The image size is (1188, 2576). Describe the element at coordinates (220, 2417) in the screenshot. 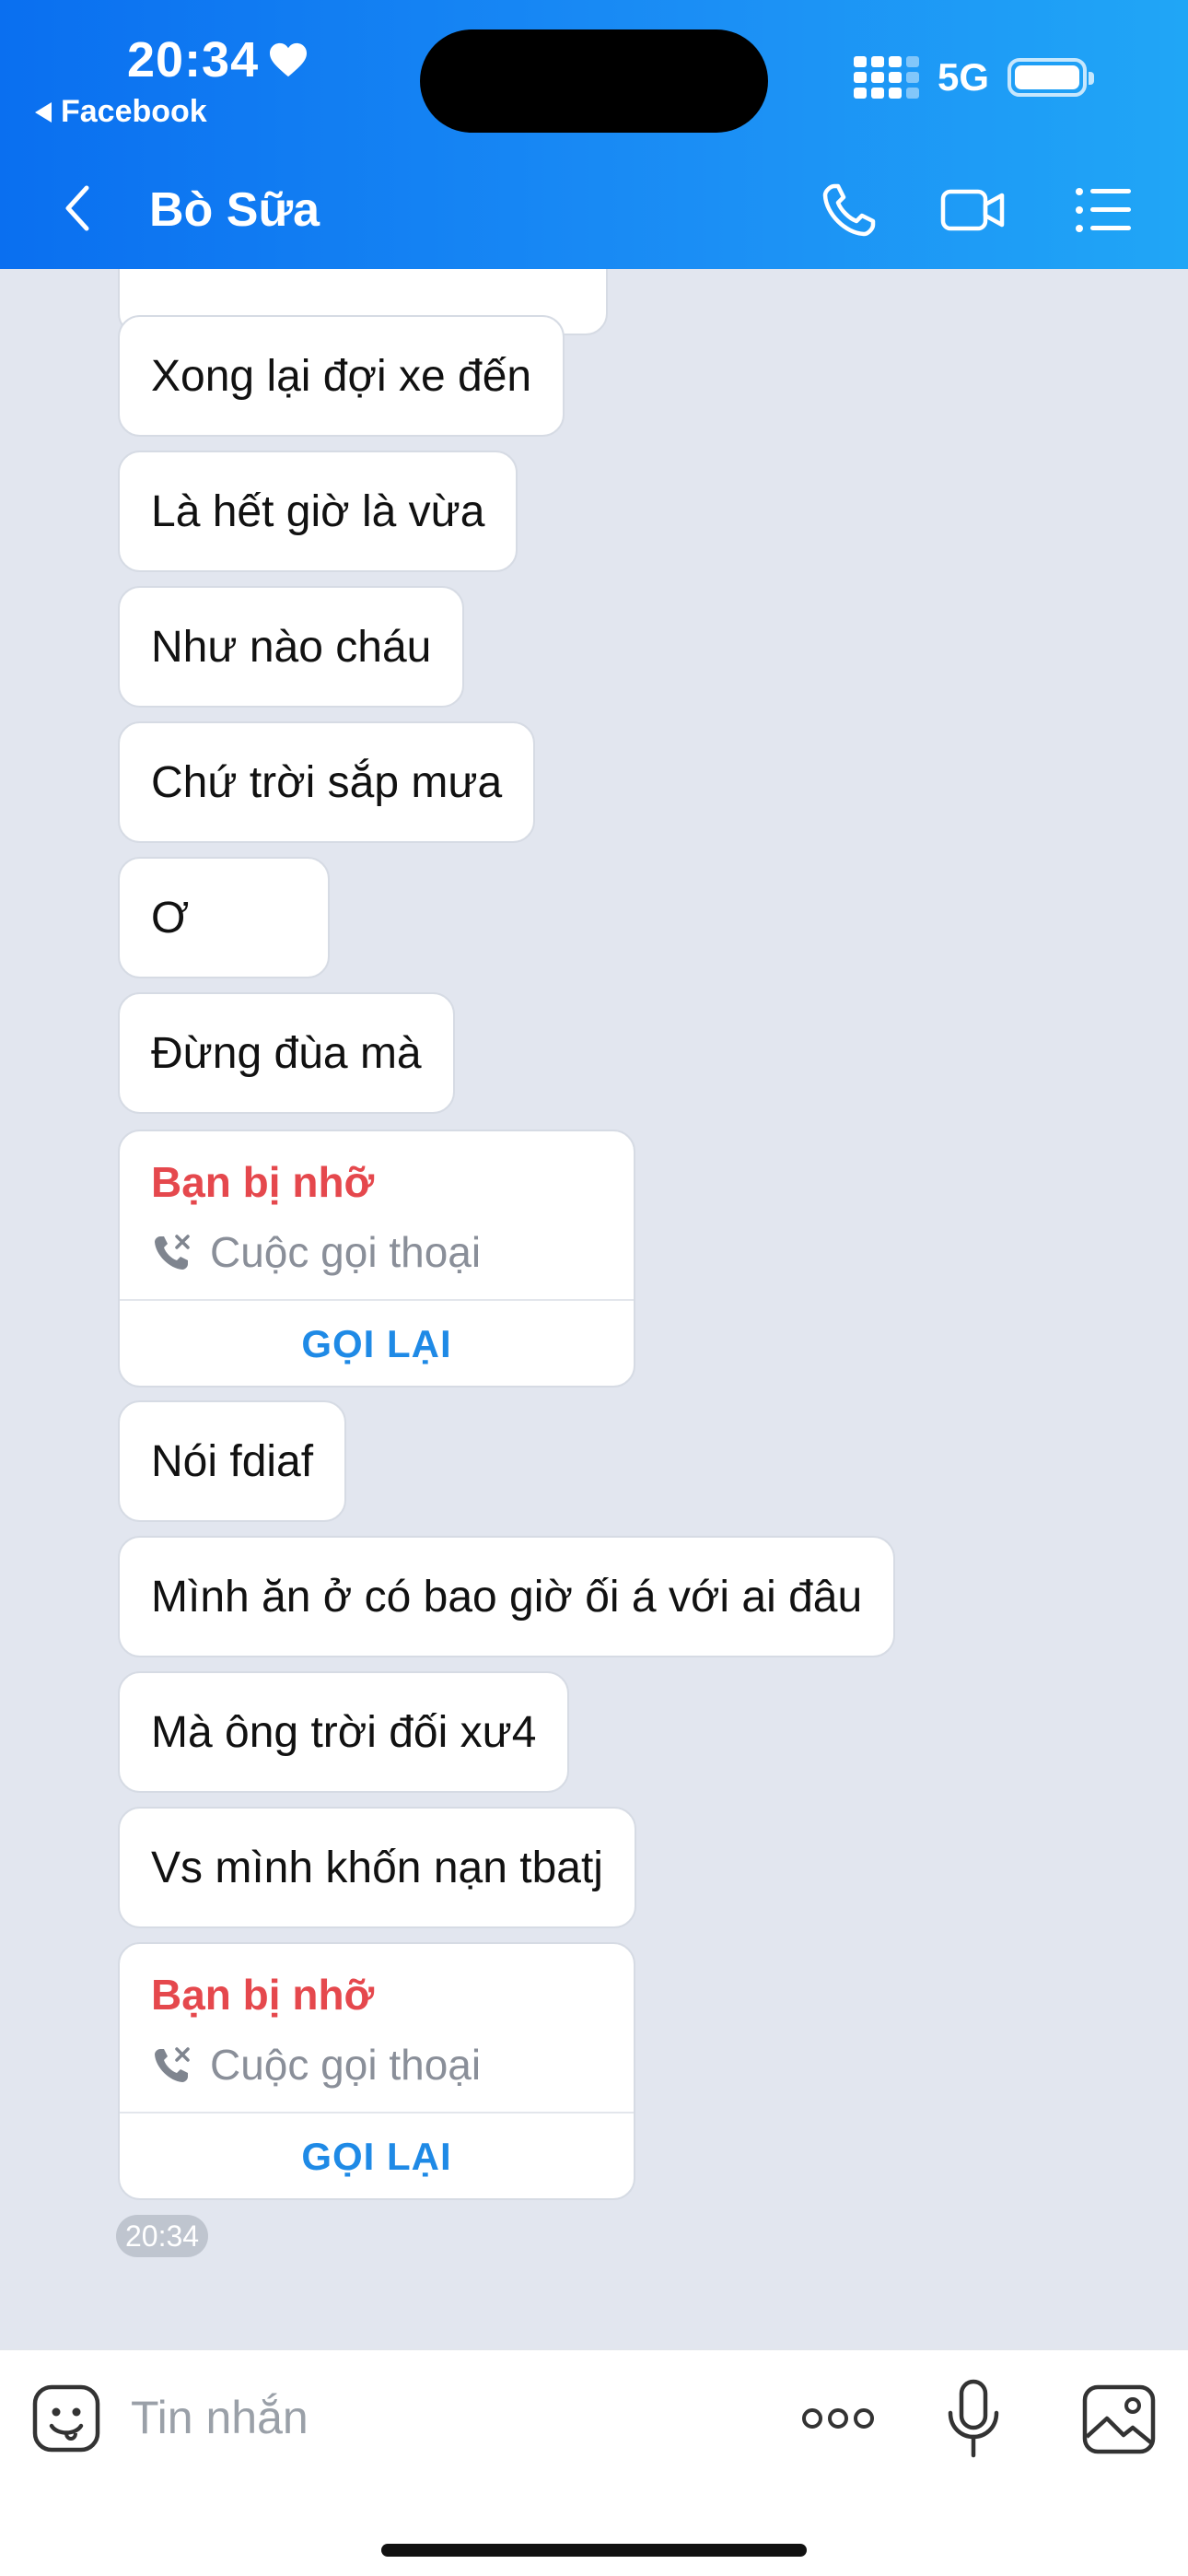

I see `message-input: Tin nhắn` at that location.